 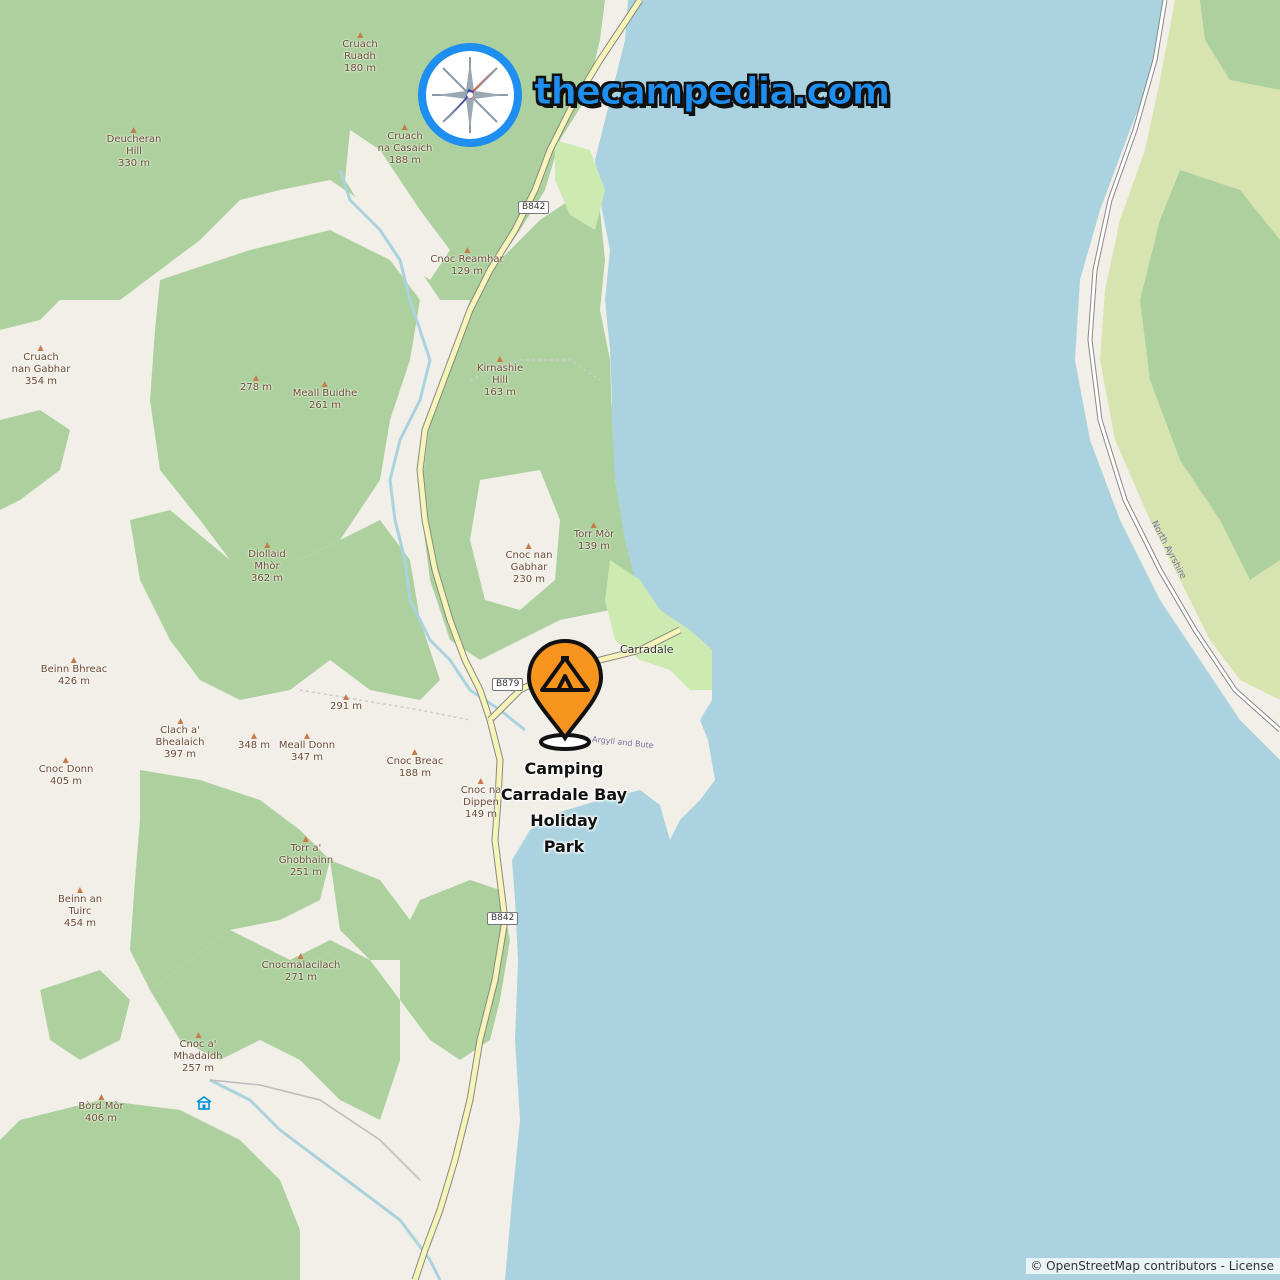 I want to click on brand-name: thecampedia.com, so click(x=711, y=92).